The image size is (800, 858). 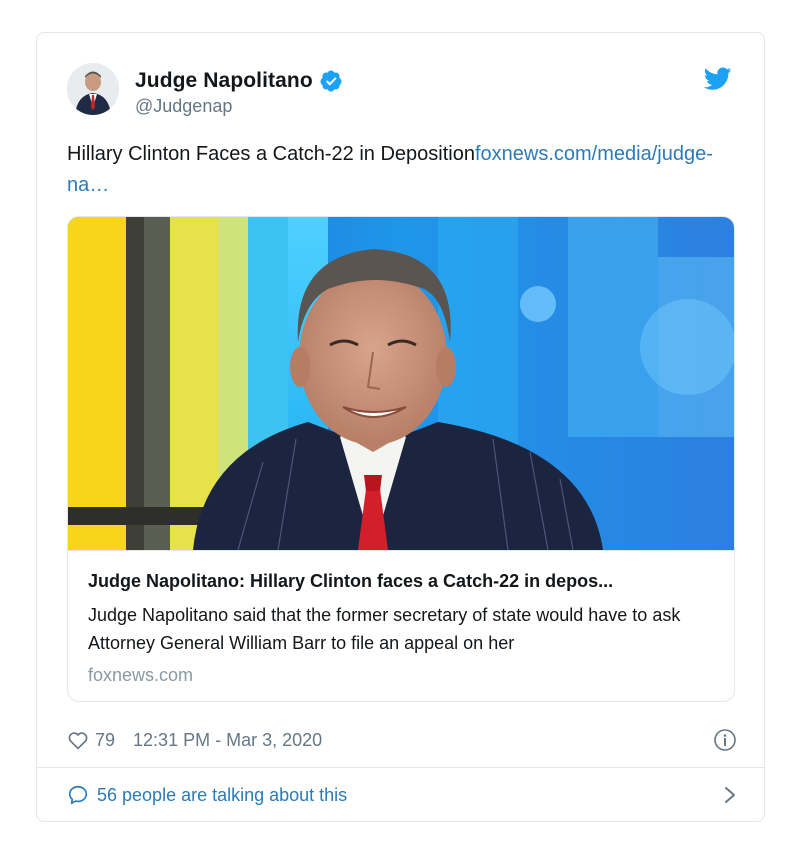 I want to click on verified-badge-icon, so click(x=331, y=81).